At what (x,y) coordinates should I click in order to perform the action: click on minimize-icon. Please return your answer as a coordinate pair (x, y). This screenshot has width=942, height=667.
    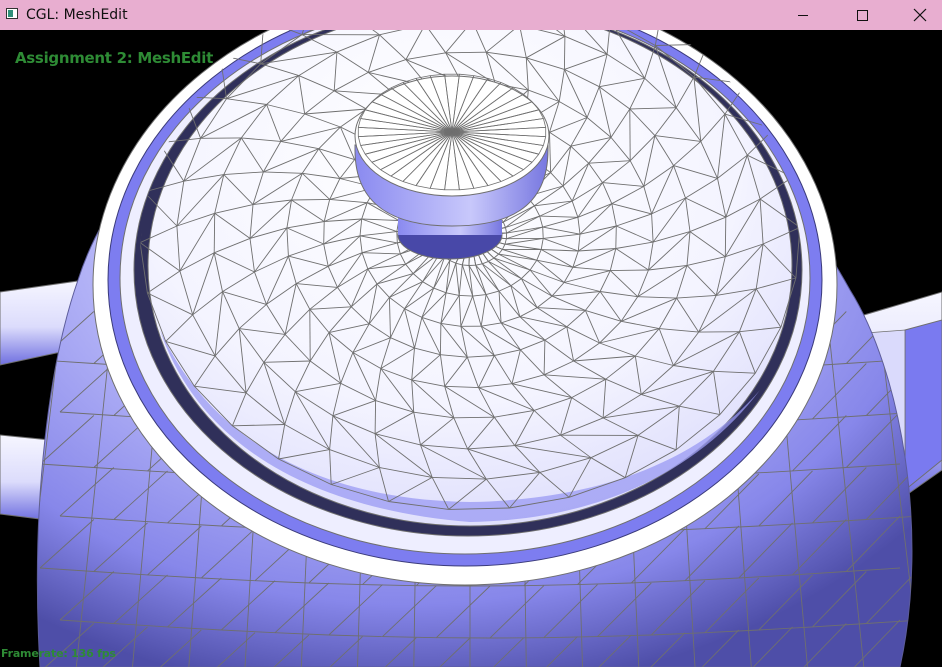
    Looking at the image, I should click on (803, 15).